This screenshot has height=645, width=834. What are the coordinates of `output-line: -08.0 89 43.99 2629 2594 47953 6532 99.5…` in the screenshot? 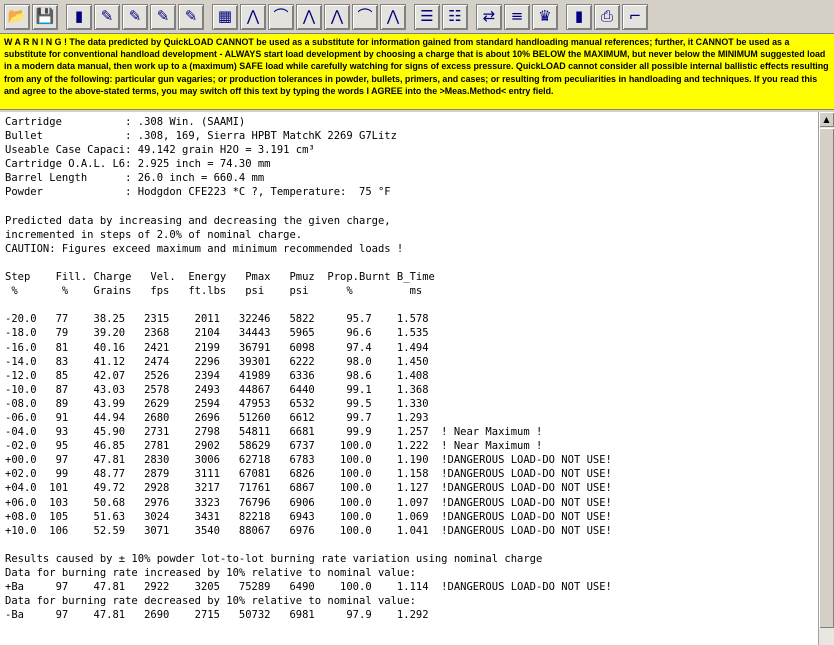 It's located at (217, 403).